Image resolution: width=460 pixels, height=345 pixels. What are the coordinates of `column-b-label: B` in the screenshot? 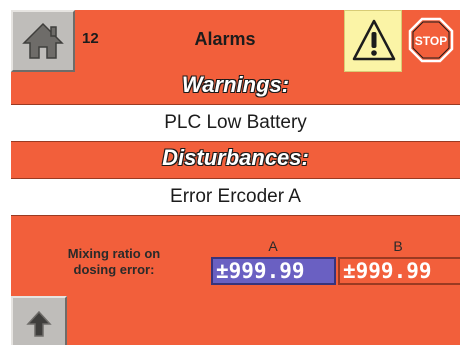 It's located at (398, 246).